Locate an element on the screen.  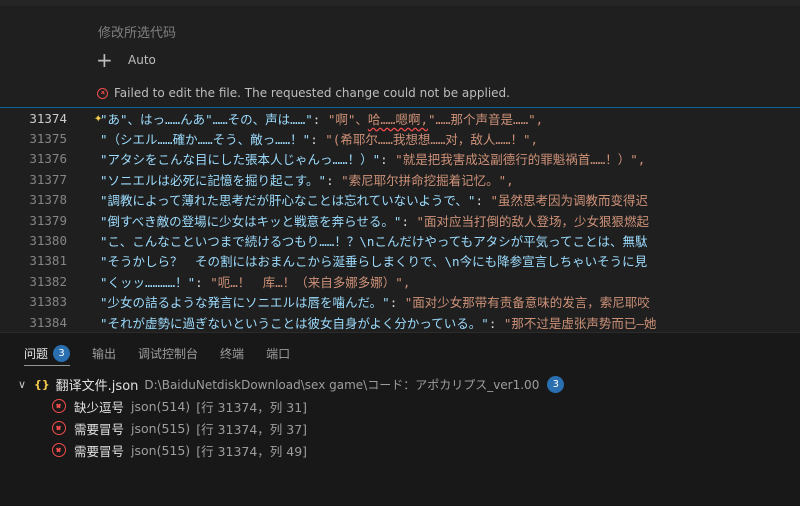
problem-location: [行 31374，列 31] is located at coordinates (252, 407).